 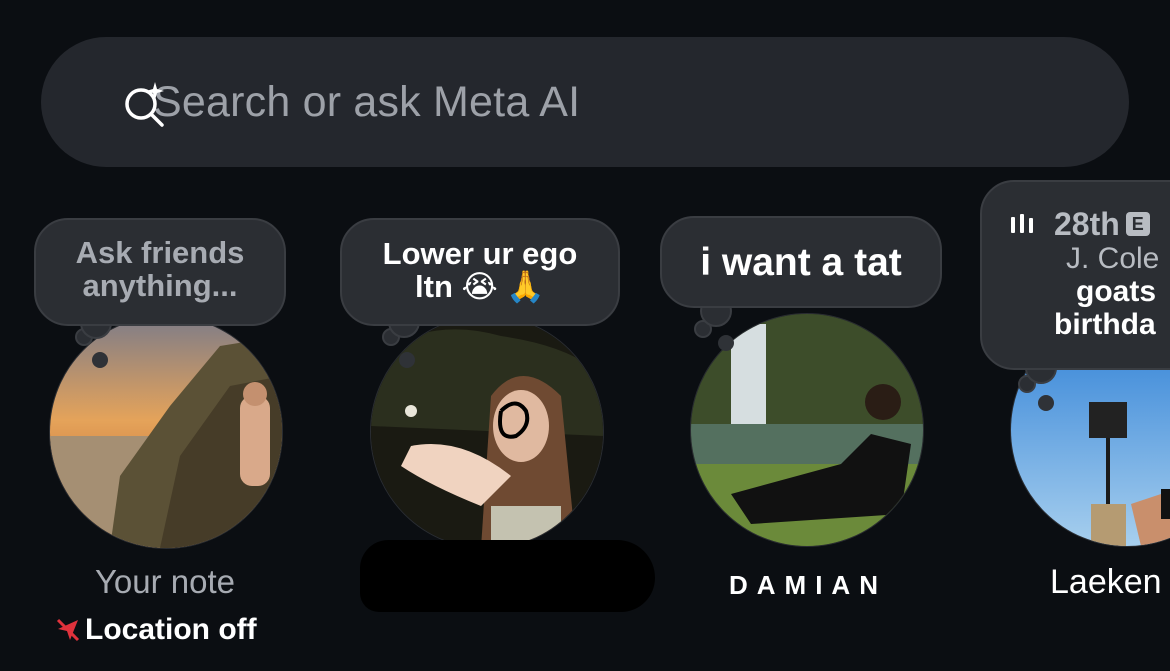 I want to click on note-owner-label: DAMIAN, so click(x=808, y=585).